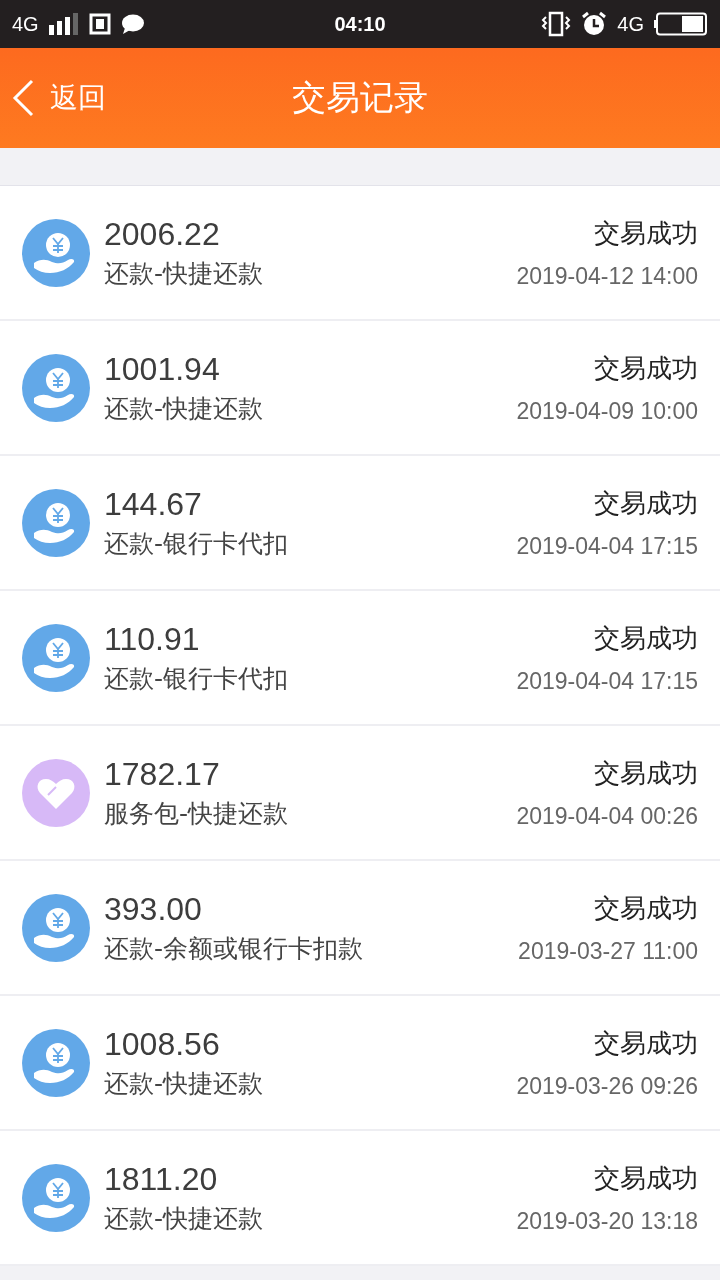 This screenshot has width=720, height=1280. What do you see at coordinates (681, 24) in the screenshot?
I see `battery-icon` at bounding box center [681, 24].